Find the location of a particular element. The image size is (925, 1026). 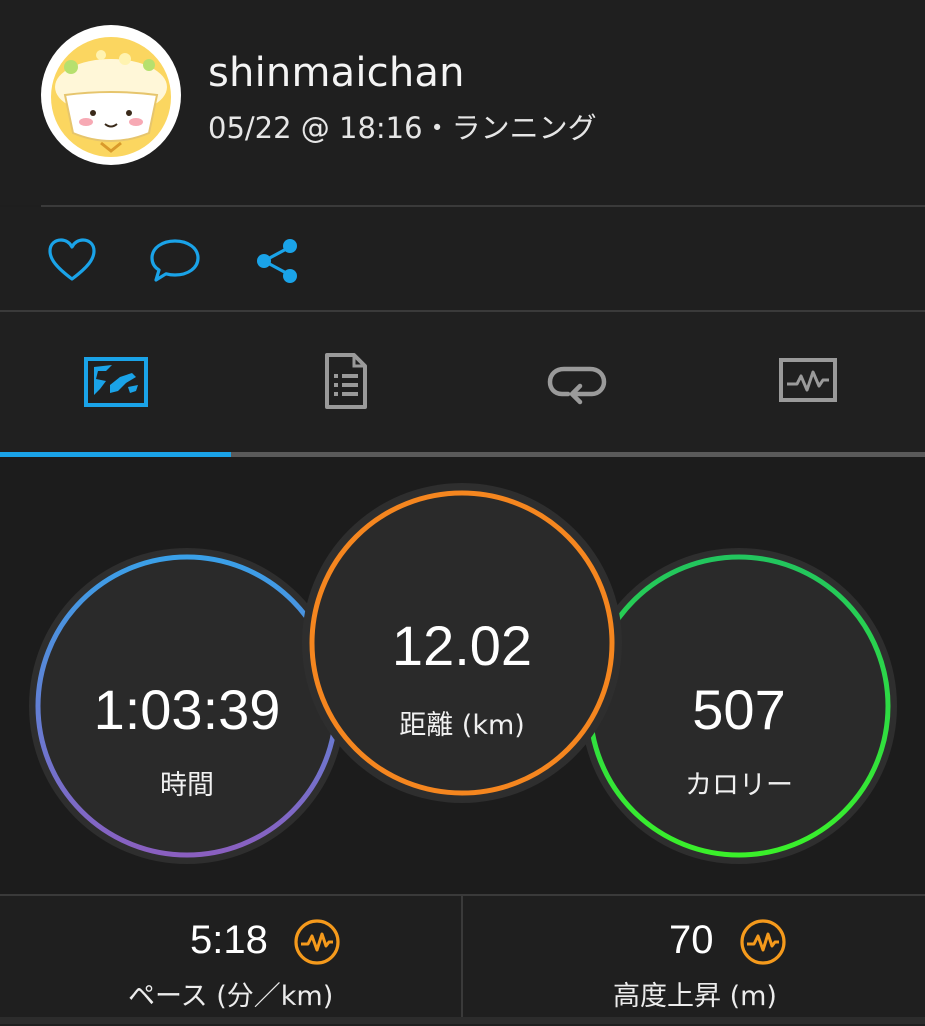

laps-loop-icon is located at coordinates (577, 385).